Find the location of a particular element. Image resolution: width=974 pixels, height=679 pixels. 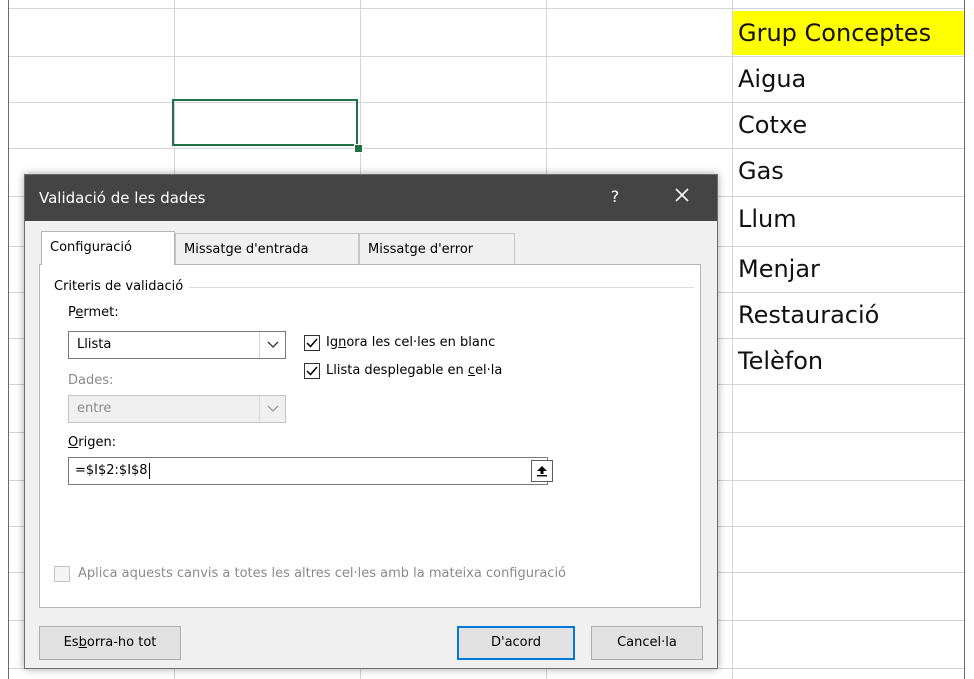

selected-cell is located at coordinates (265, 122).